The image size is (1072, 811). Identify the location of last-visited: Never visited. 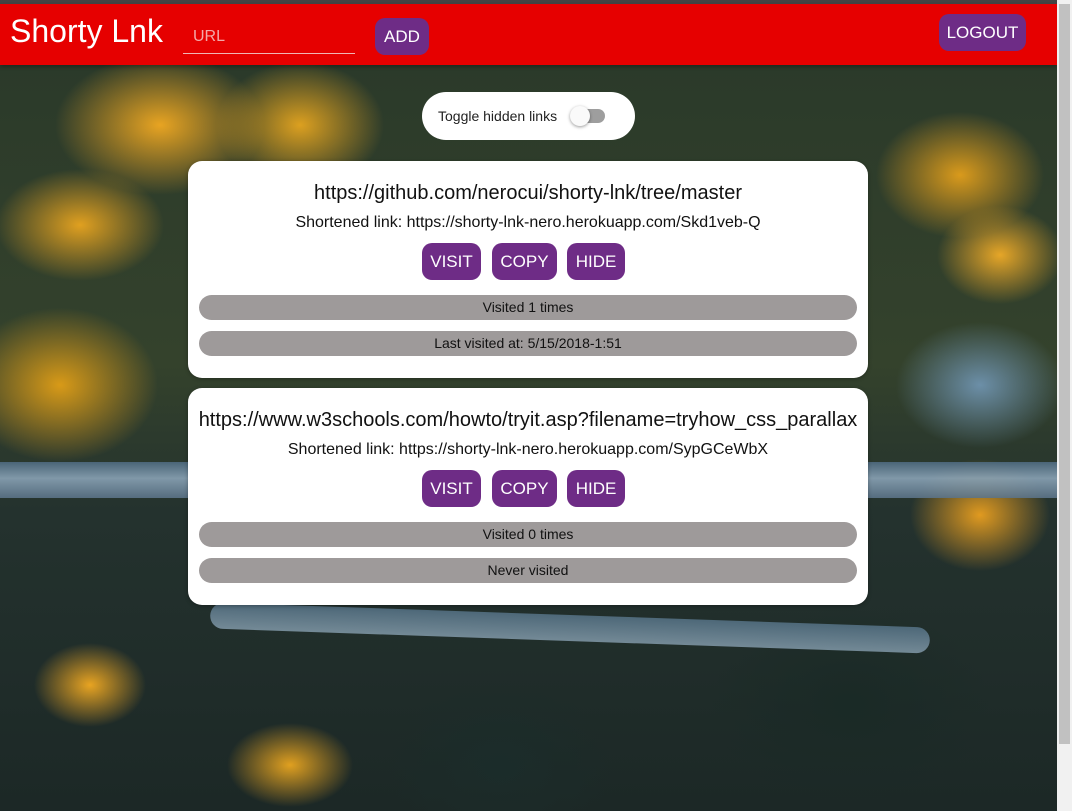
(528, 570).